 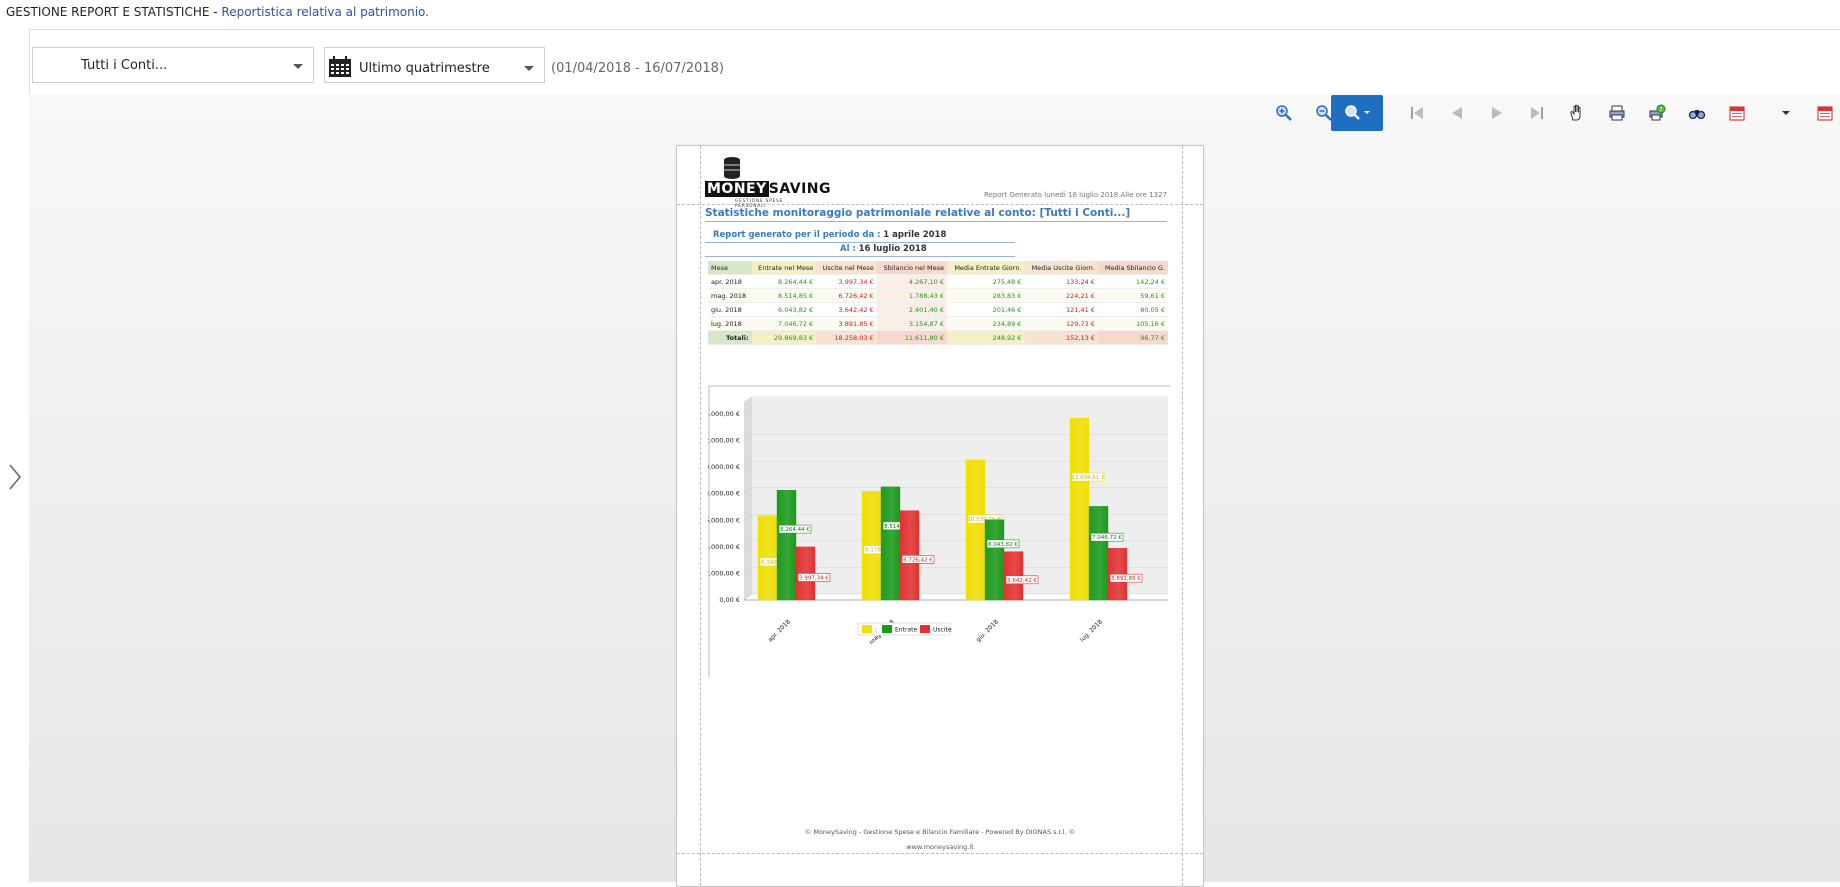 What do you see at coordinates (730, 309) in the screenshot?
I see `table-cell: giu. 2018` at bounding box center [730, 309].